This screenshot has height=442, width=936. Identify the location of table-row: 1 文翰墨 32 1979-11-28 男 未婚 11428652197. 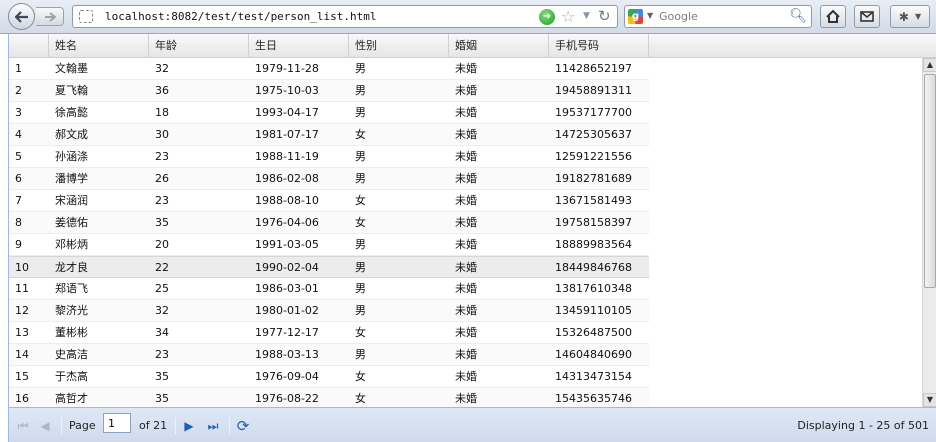
(329, 69).